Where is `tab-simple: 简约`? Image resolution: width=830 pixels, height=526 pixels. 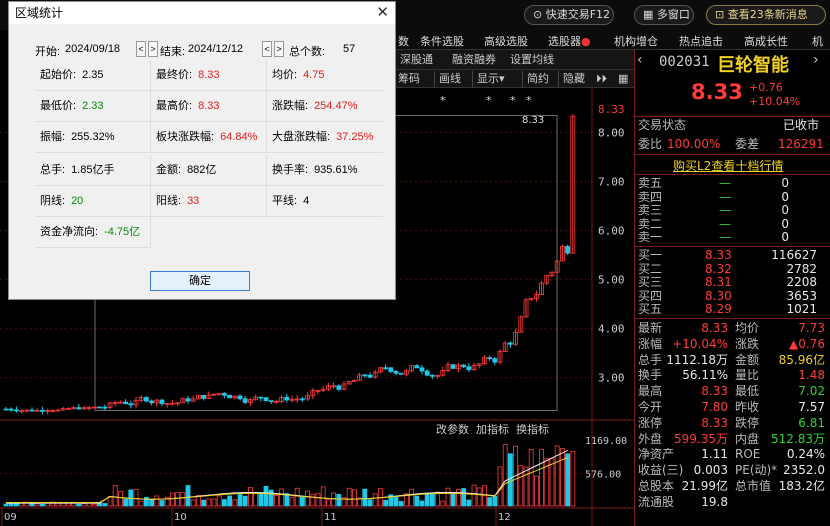 tab-simple: 简约 is located at coordinates (535, 79).